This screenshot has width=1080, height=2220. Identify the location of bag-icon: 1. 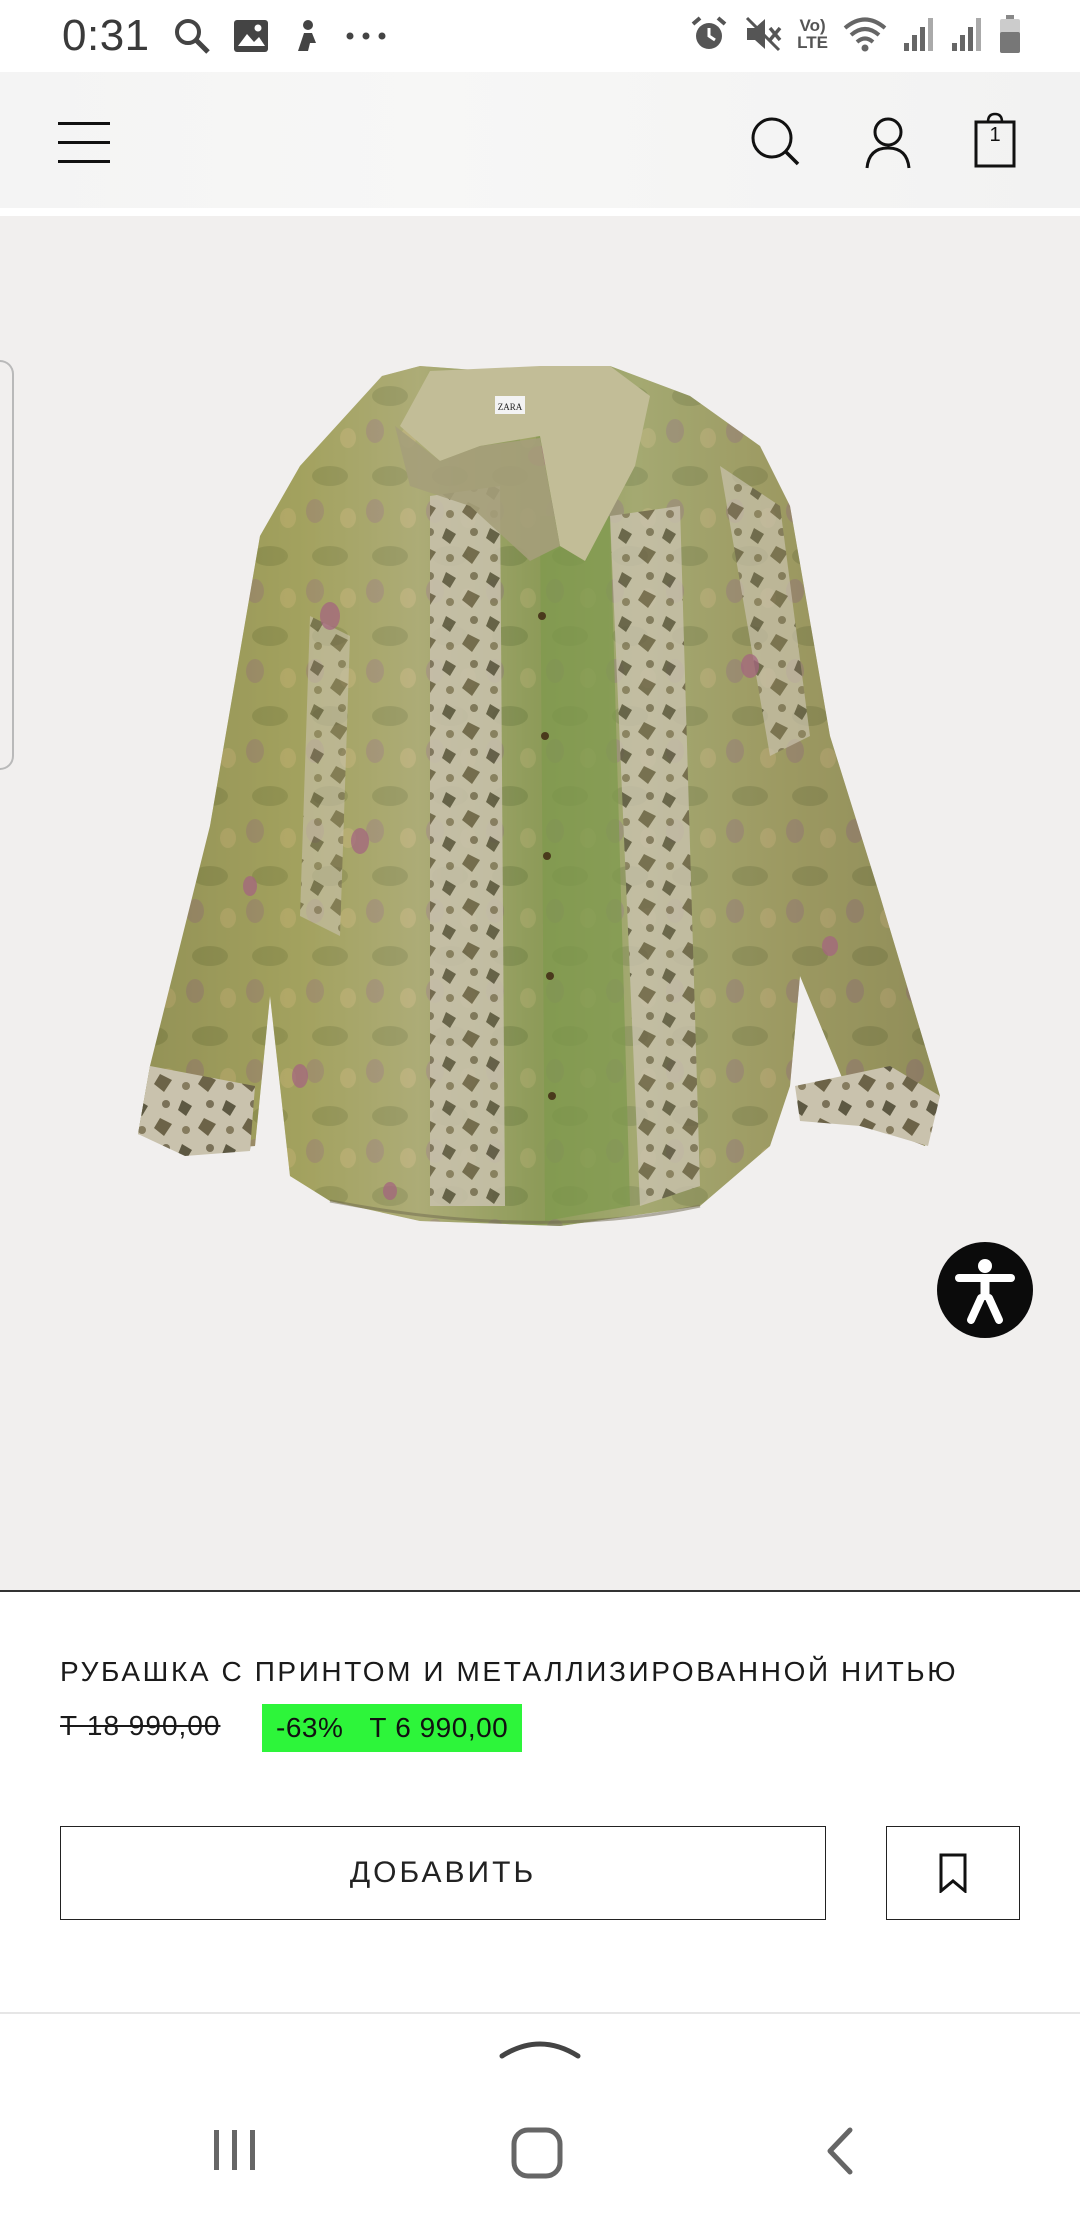
(995, 142).